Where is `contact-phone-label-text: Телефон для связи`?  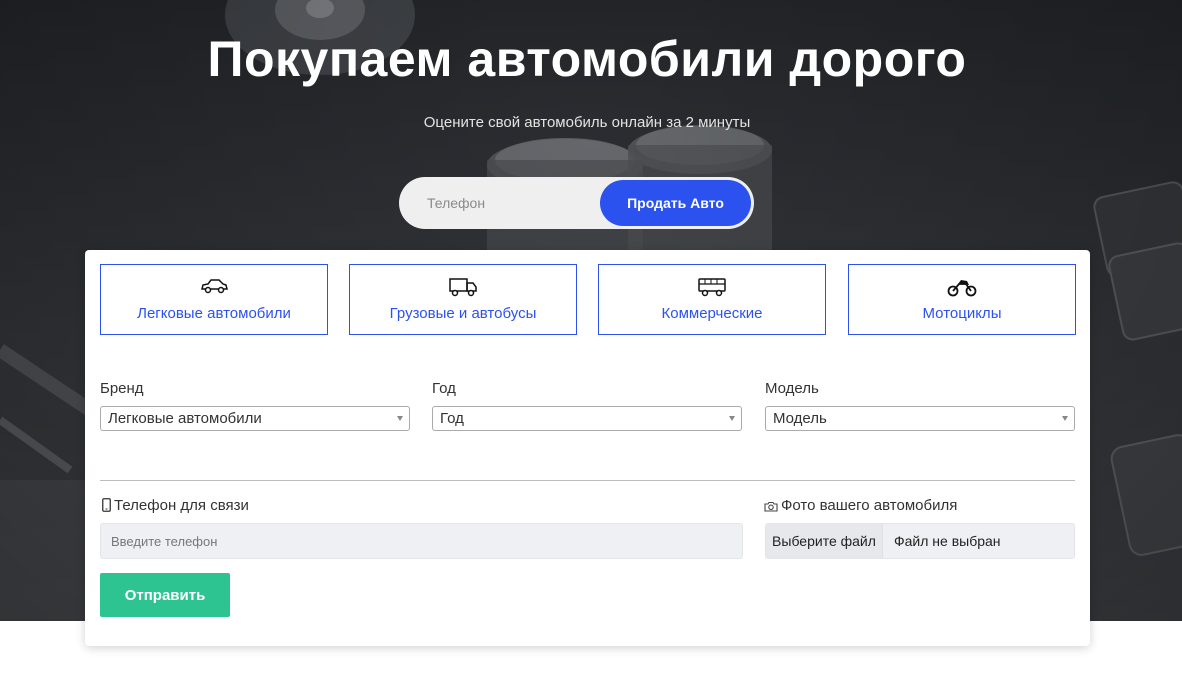
contact-phone-label-text: Телефон для связи is located at coordinates (181, 505).